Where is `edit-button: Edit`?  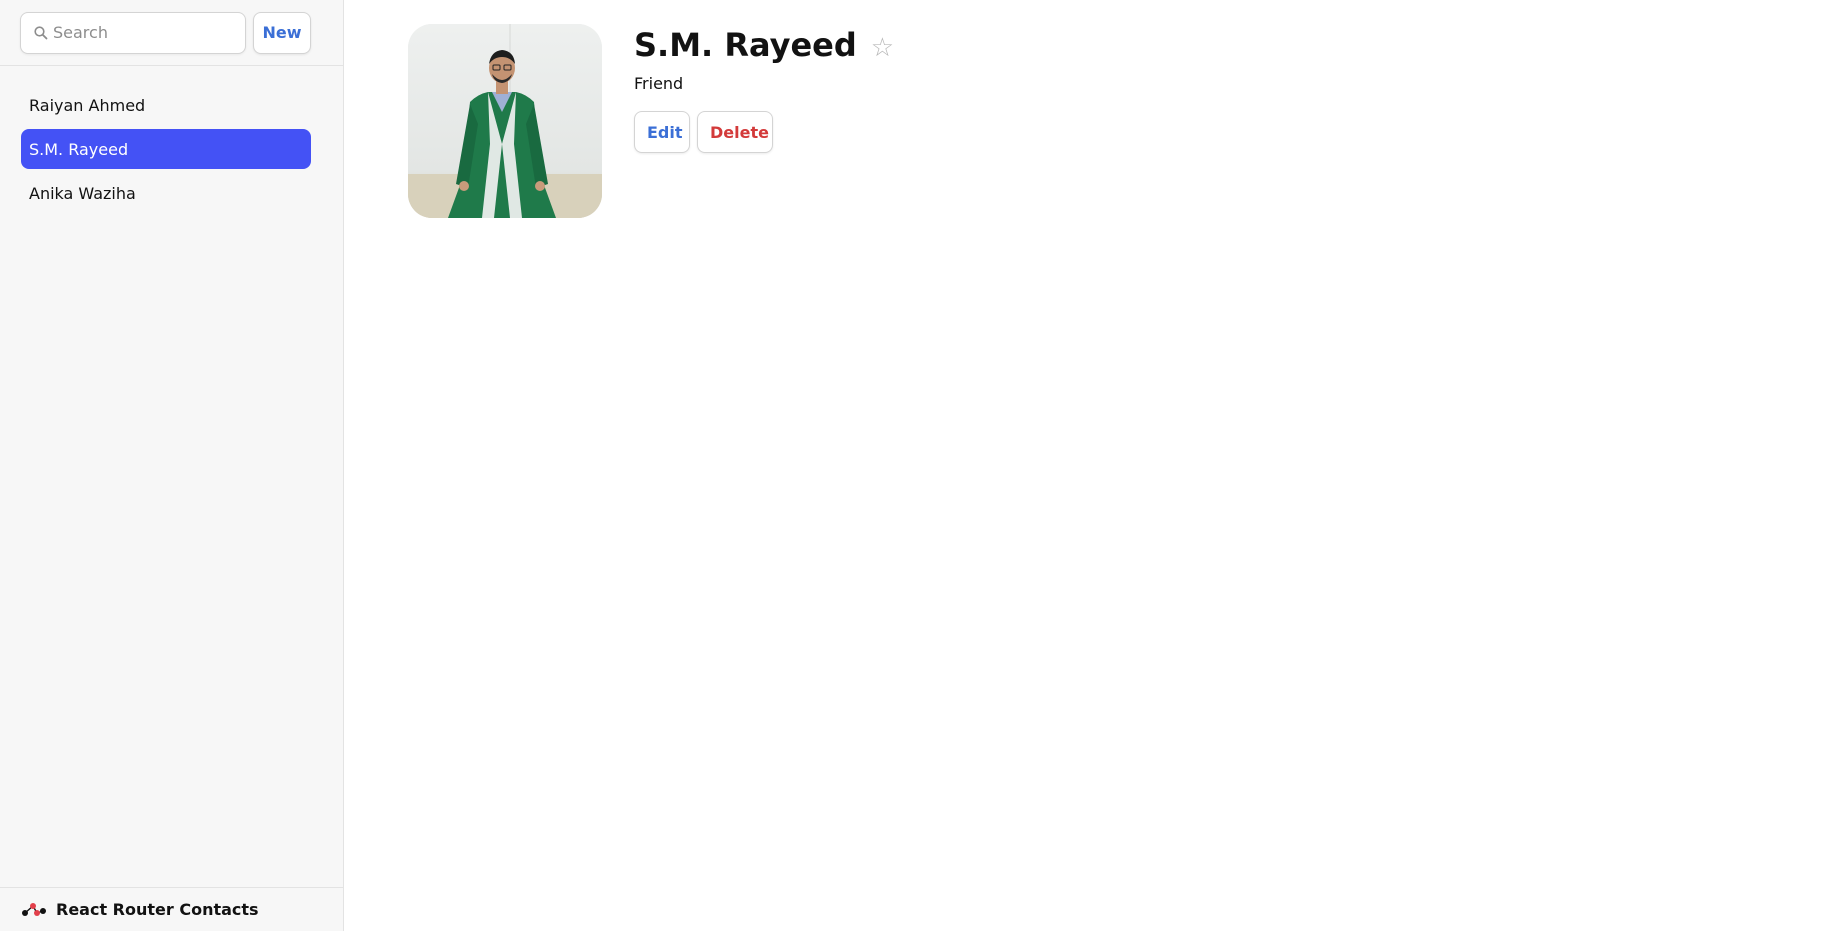
edit-button: Edit is located at coordinates (662, 132).